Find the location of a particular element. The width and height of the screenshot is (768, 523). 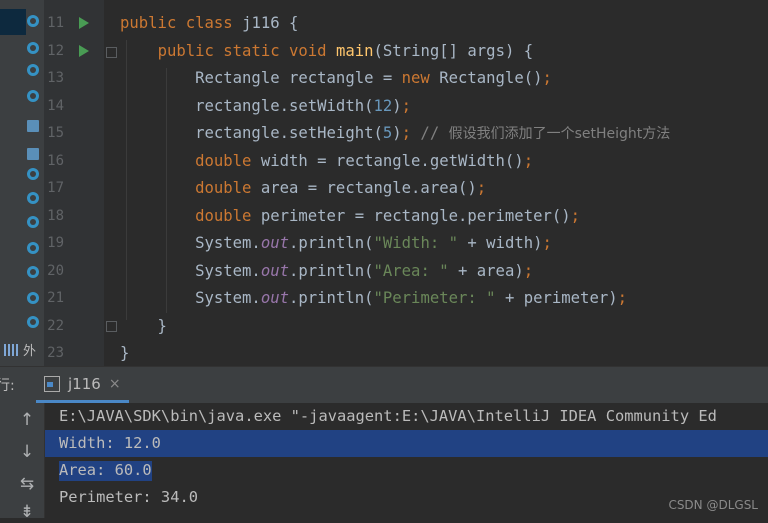

run-main-icon is located at coordinates (84, 51).